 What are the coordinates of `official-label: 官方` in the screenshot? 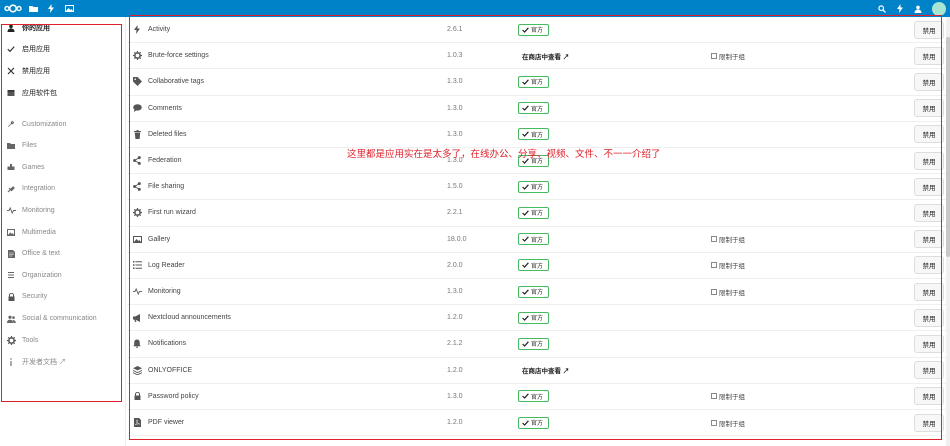 It's located at (537, 266).